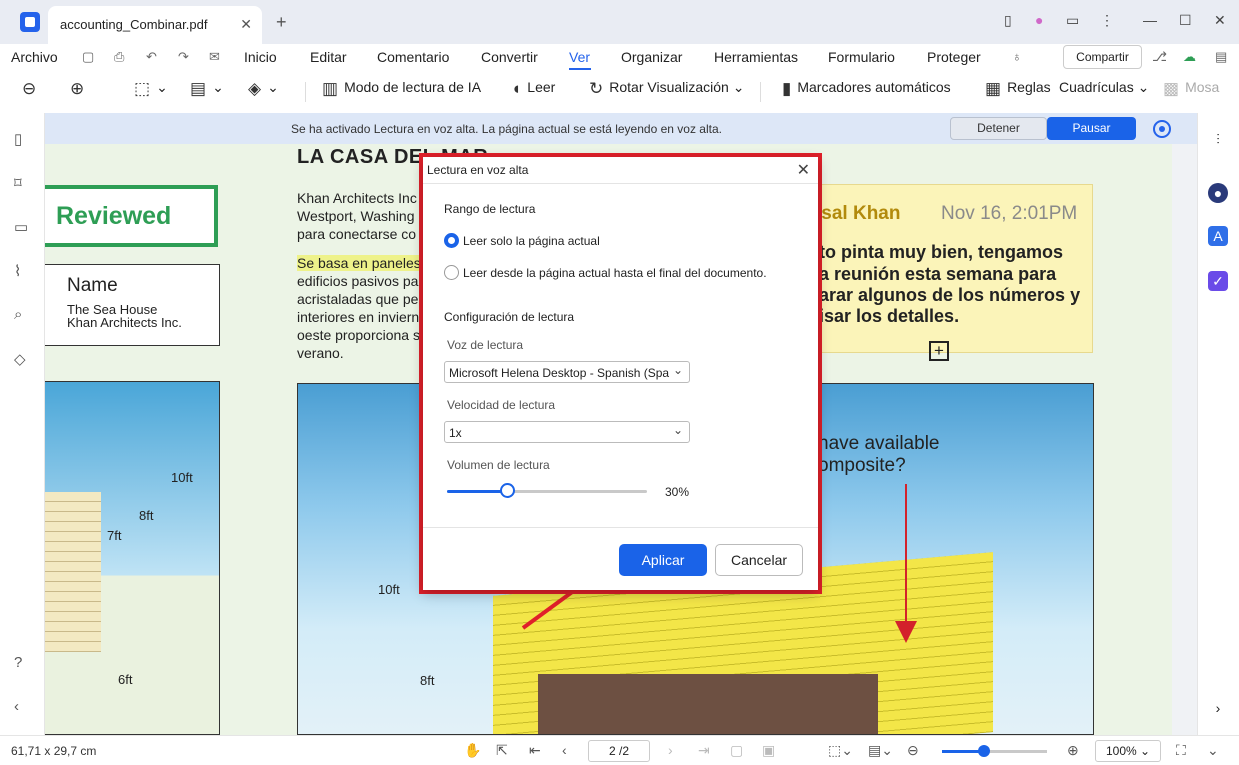  Describe the element at coordinates (260, 57) in the screenshot. I see `menu-inicio: Inicio` at that location.